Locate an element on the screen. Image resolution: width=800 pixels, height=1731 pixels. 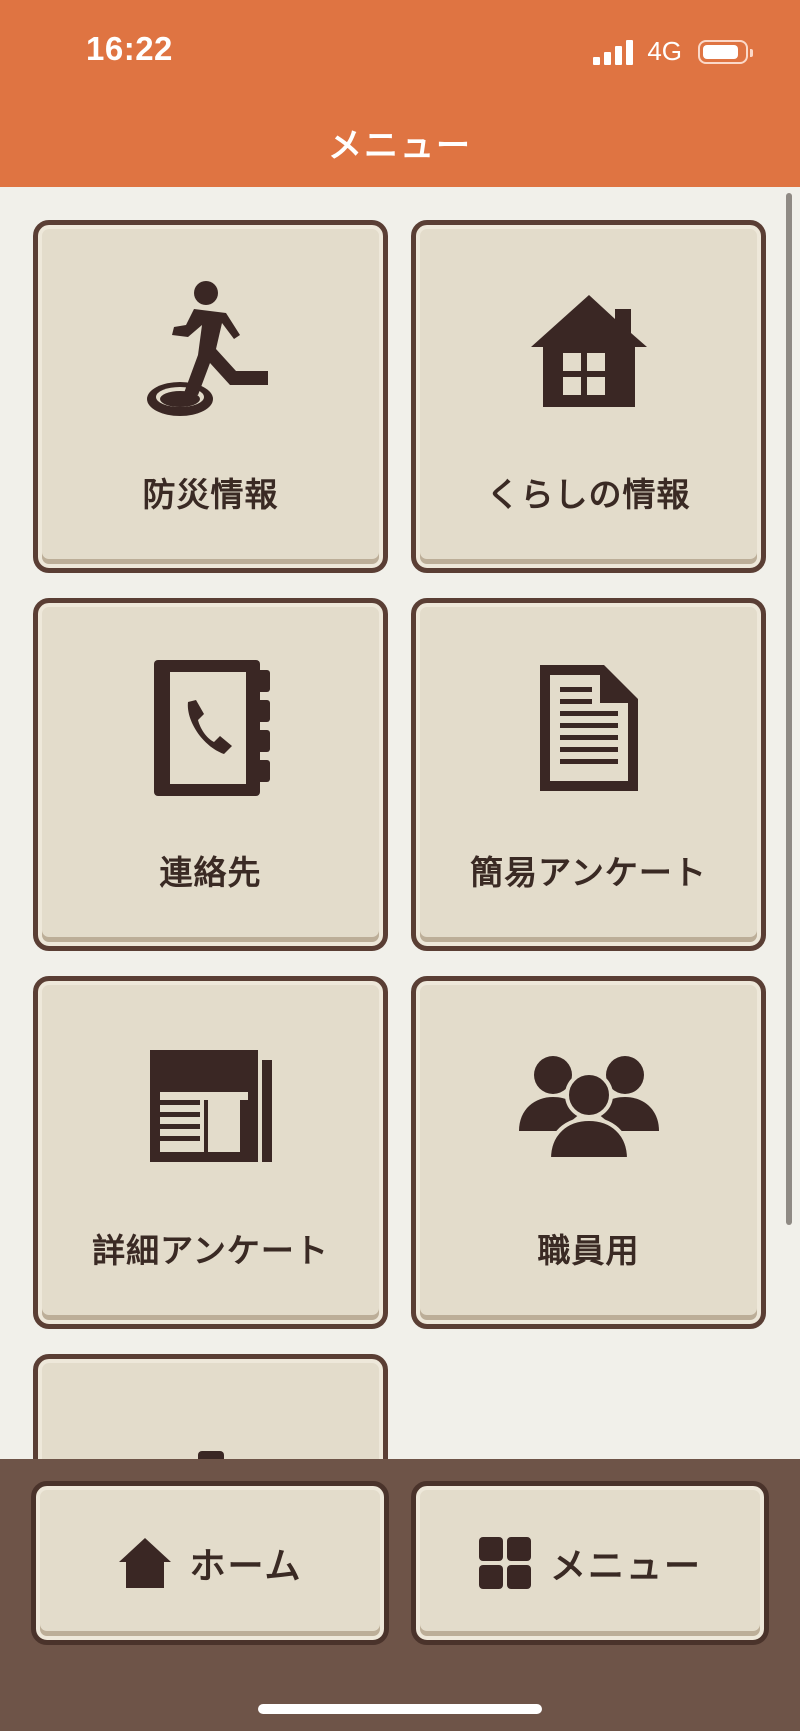
scrollbar is located at coordinates (789, 709).